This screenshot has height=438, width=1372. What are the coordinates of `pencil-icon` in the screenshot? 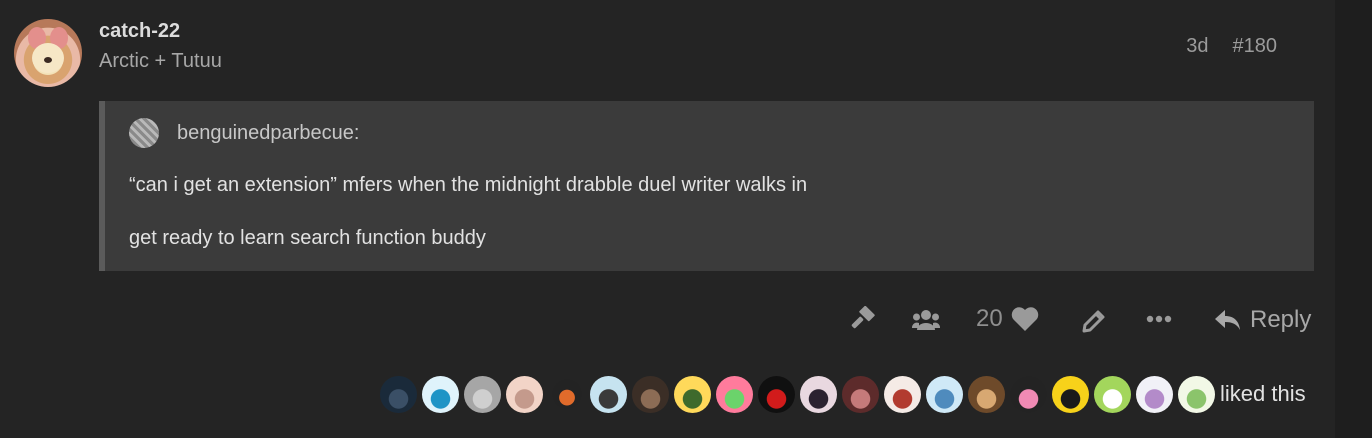 It's located at (1094, 321).